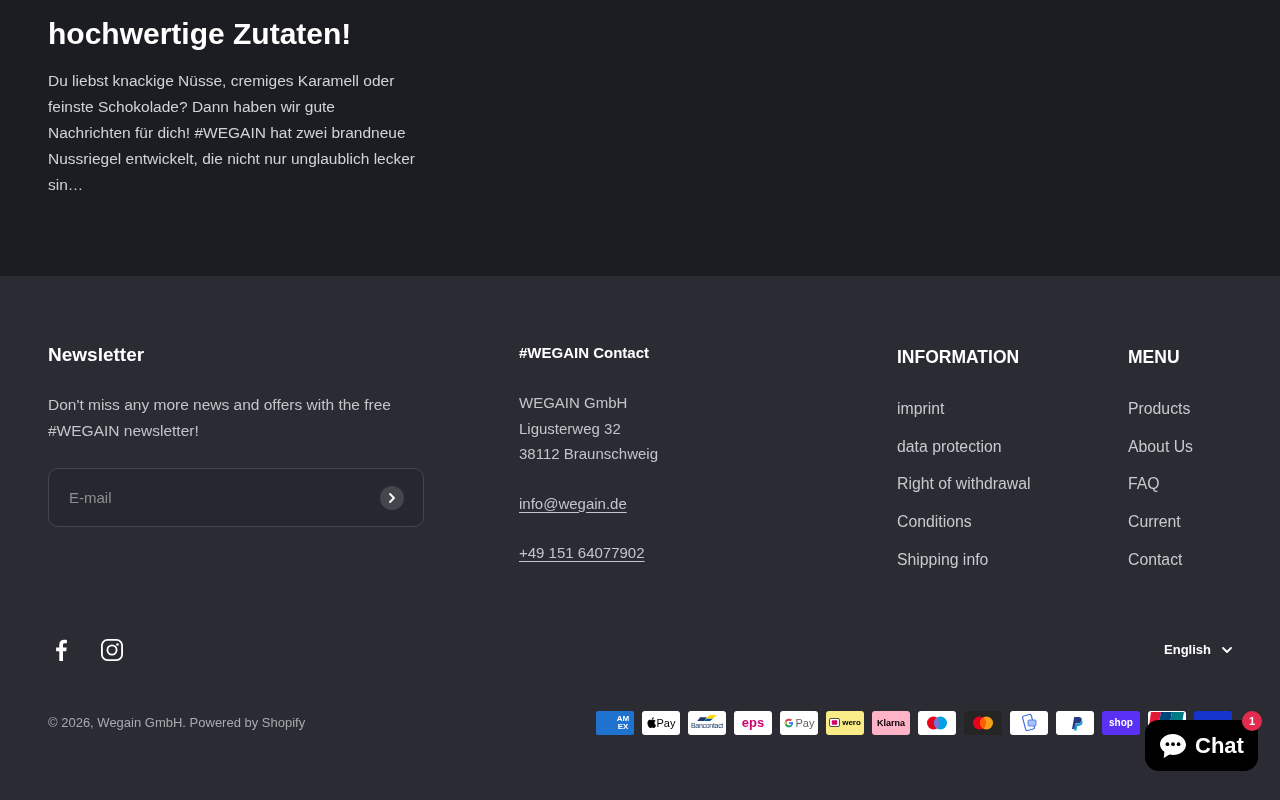 Image resolution: width=1280 pixels, height=800 pixels. I want to click on powered-by-link: Powered by Shopify, so click(247, 722).